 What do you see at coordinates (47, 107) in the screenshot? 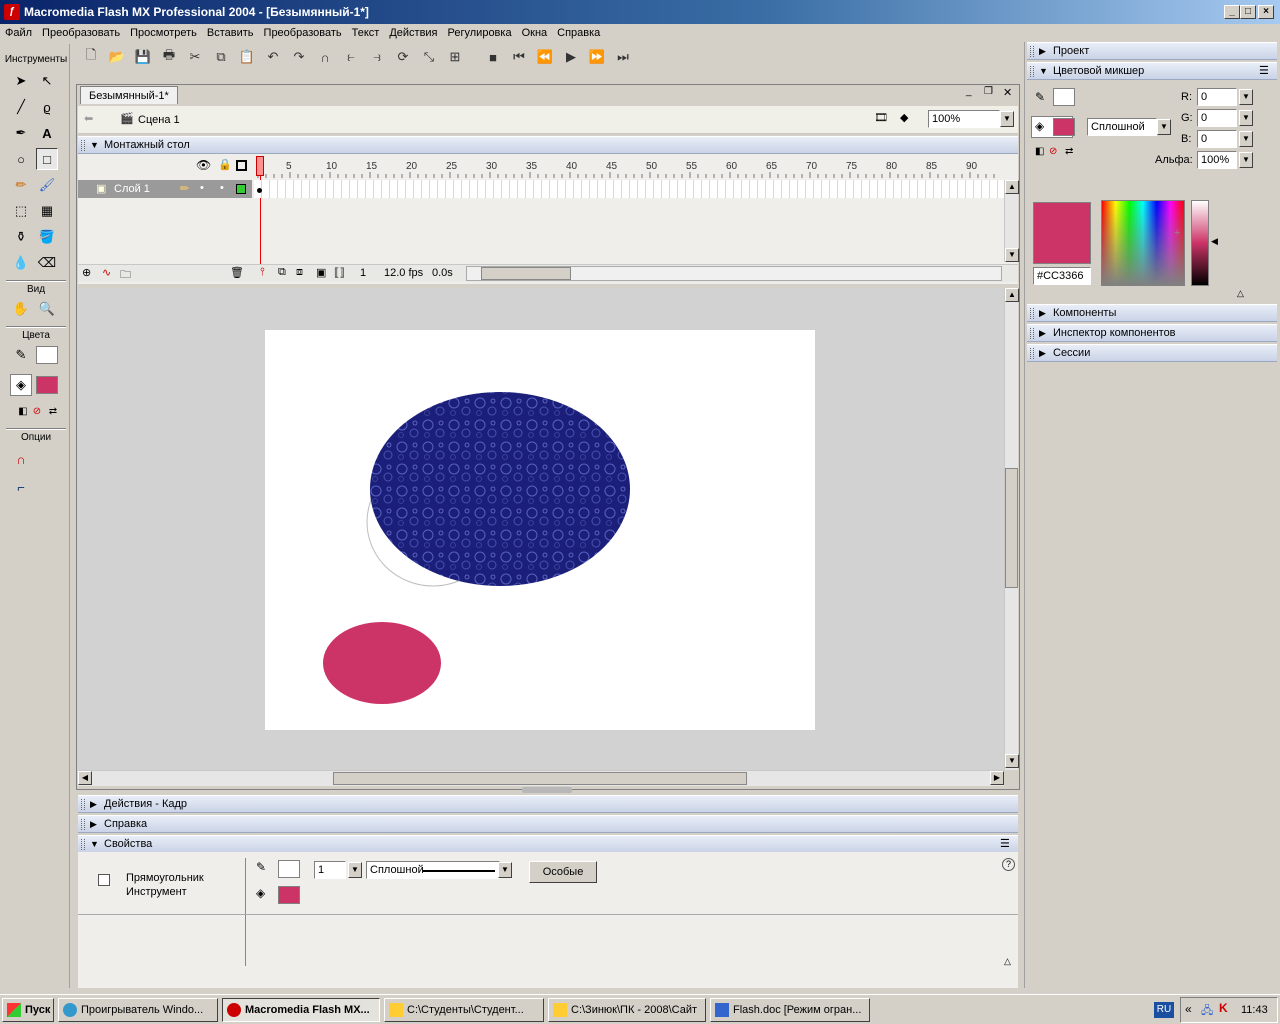
I see `lasso-tool-icon: ϱ` at bounding box center [47, 107].